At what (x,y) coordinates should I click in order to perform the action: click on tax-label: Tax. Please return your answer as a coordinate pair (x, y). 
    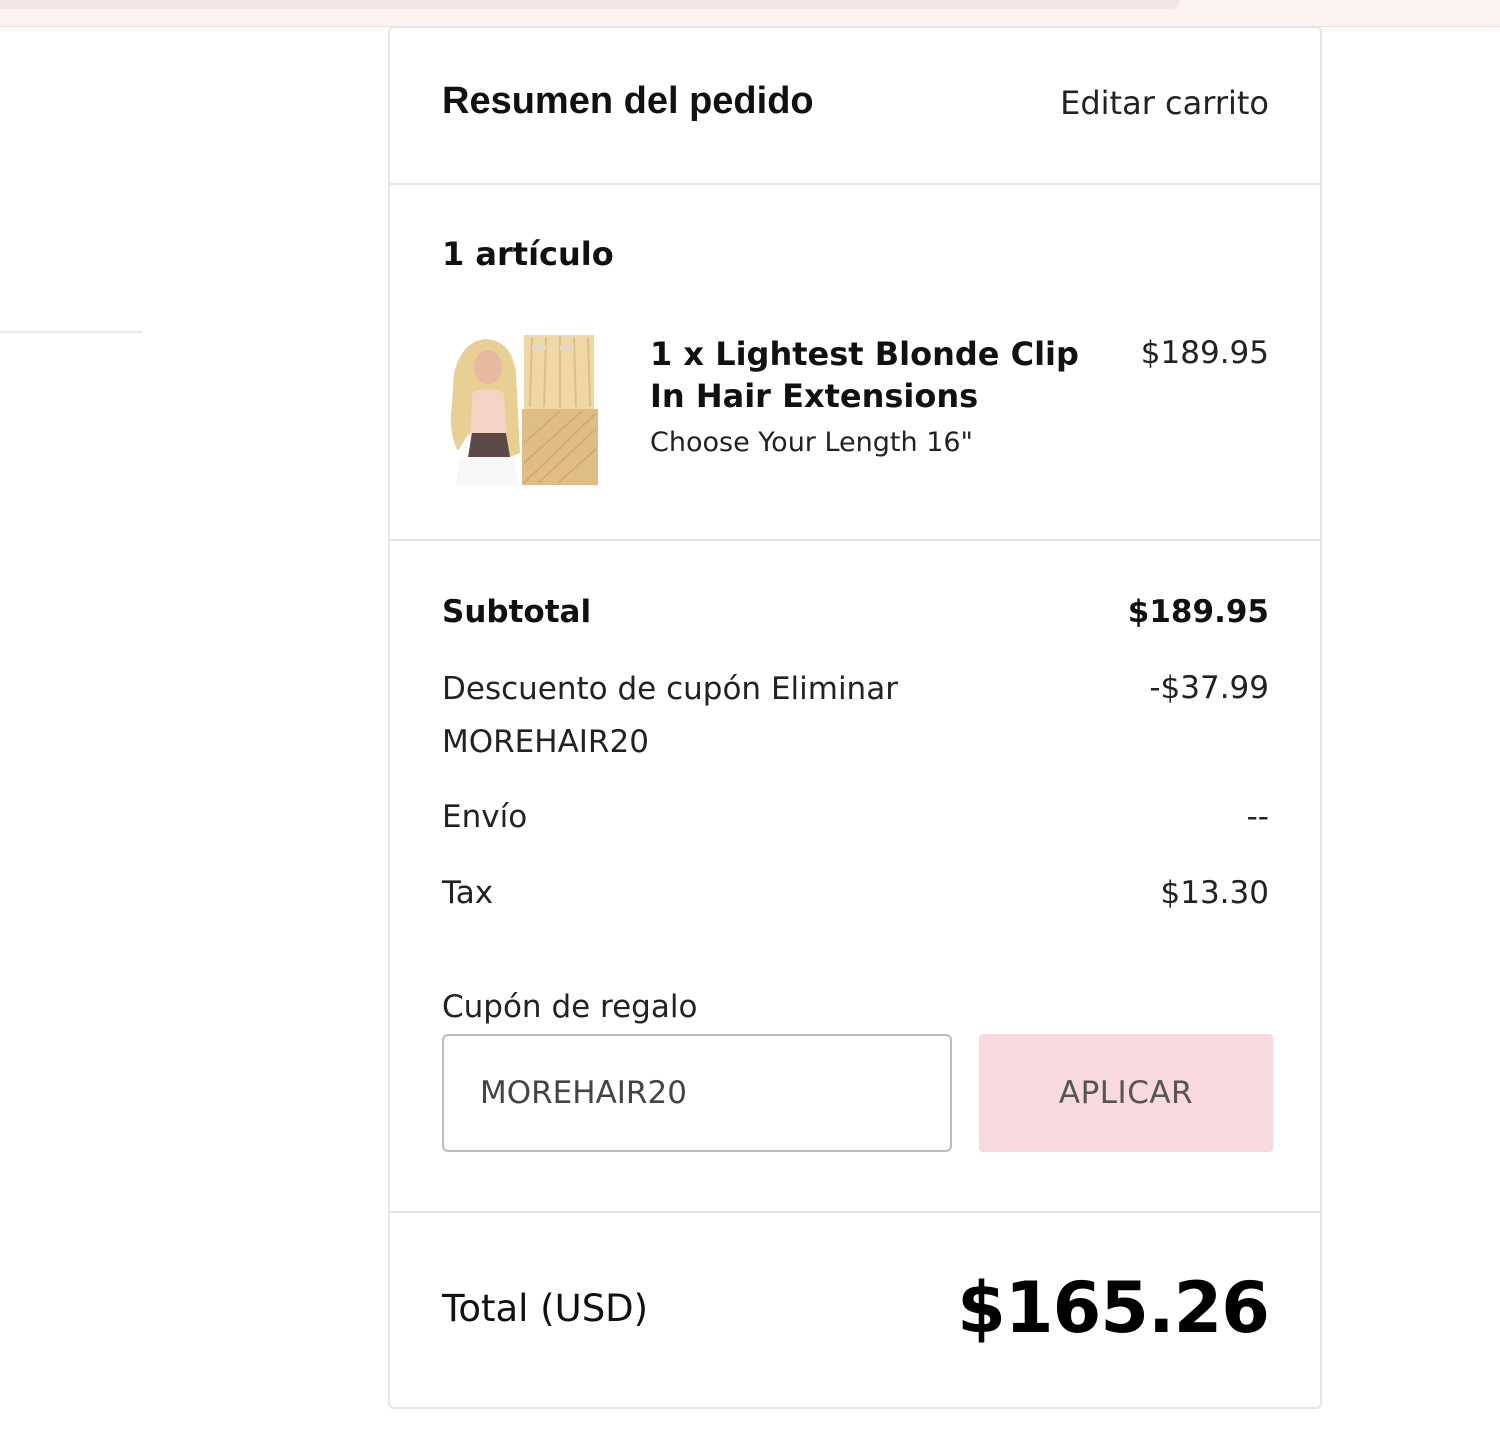
    Looking at the image, I should click on (468, 893).